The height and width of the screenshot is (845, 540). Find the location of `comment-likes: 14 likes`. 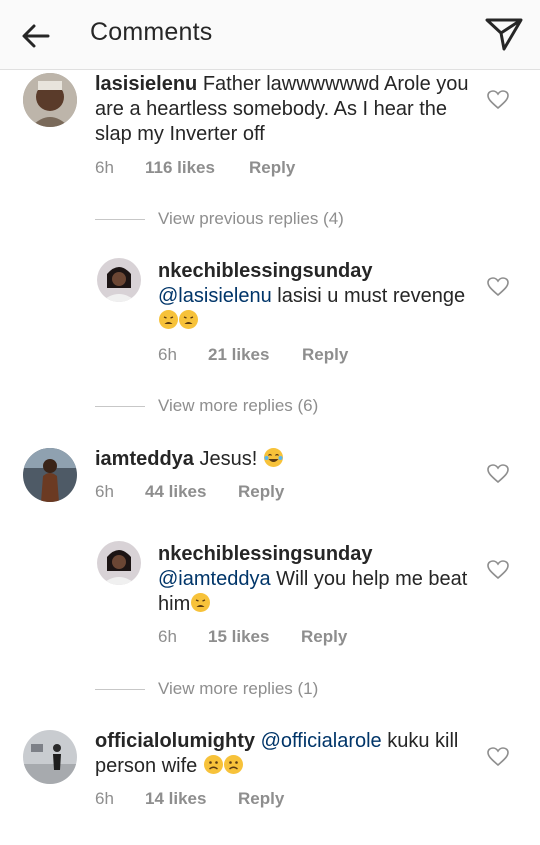

comment-likes: 14 likes is located at coordinates (175, 799).